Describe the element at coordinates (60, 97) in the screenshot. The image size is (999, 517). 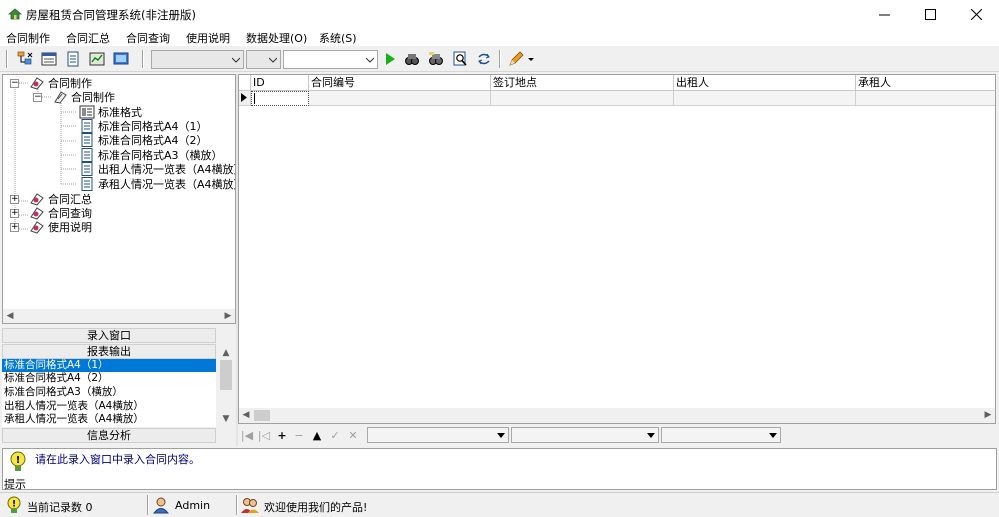
I see `document-pen-icon` at that location.